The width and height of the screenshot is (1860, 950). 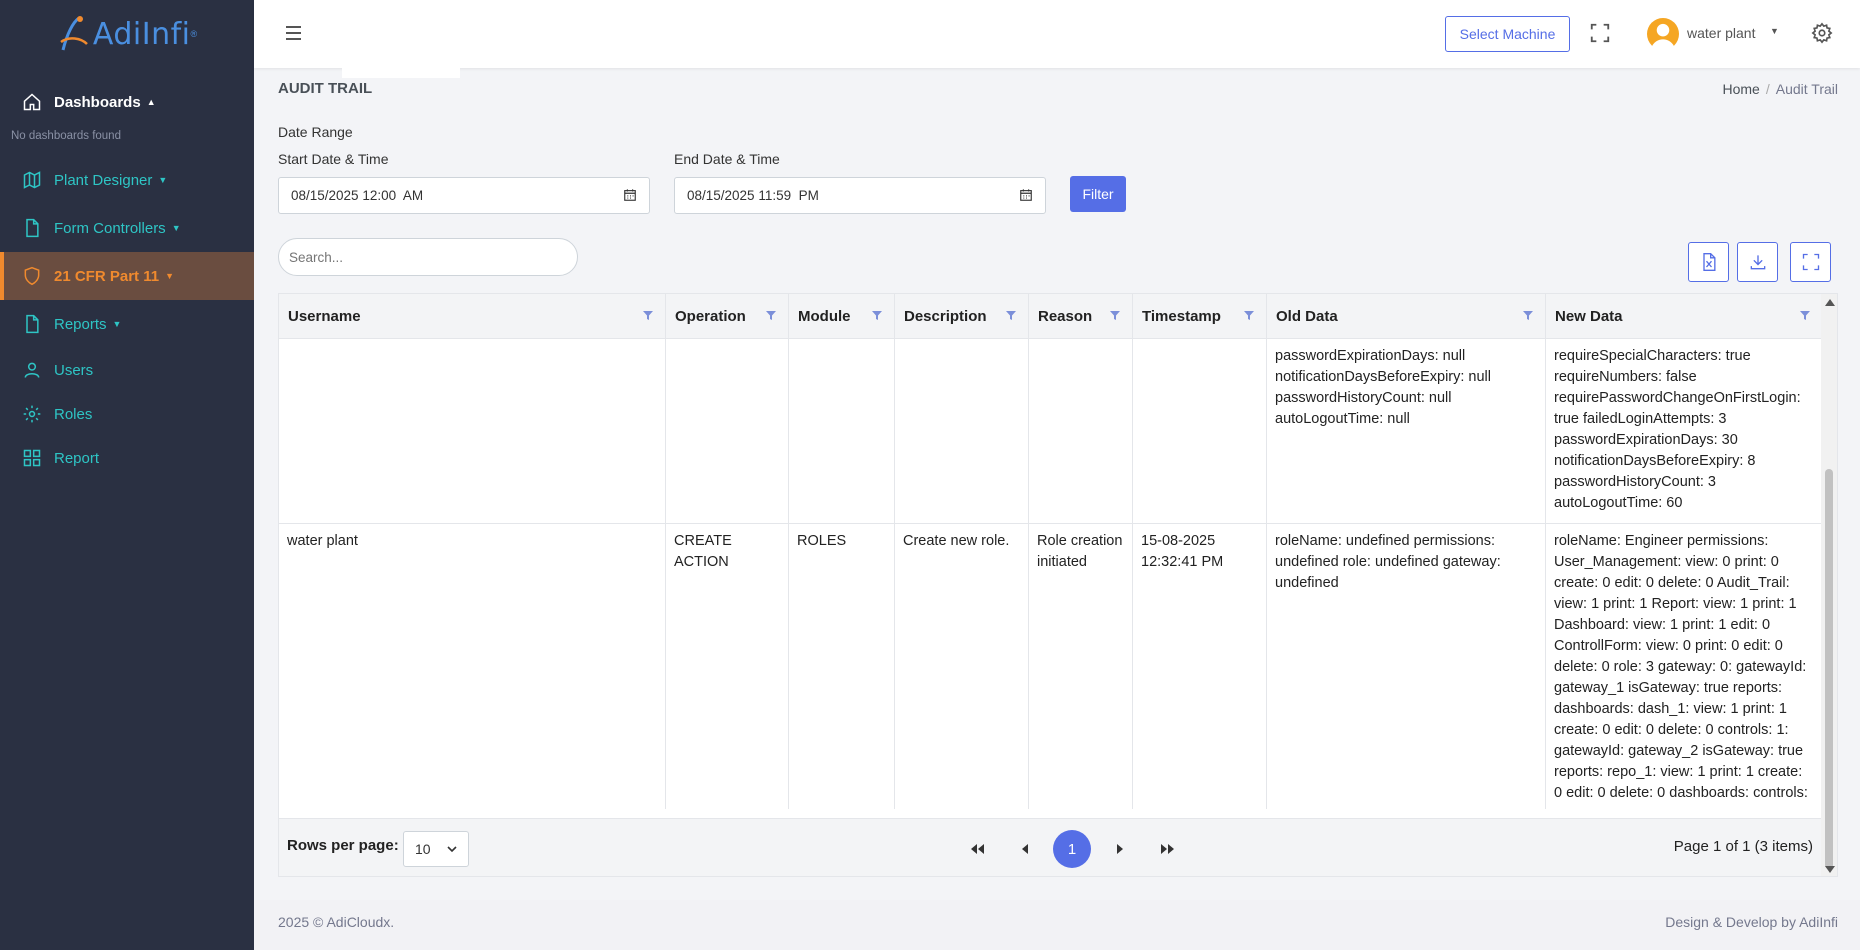 What do you see at coordinates (32, 102) in the screenshot?
I see `home-icon` at bounding box center [32, 102].